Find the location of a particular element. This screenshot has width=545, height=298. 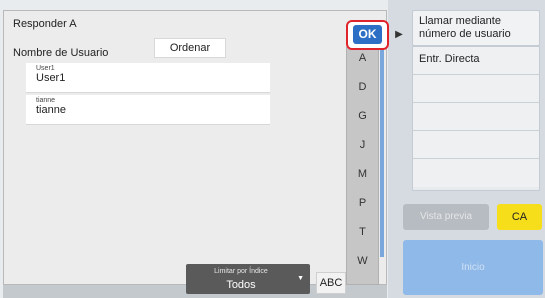

start-button: Inicio is located at coordinates (473, 267).